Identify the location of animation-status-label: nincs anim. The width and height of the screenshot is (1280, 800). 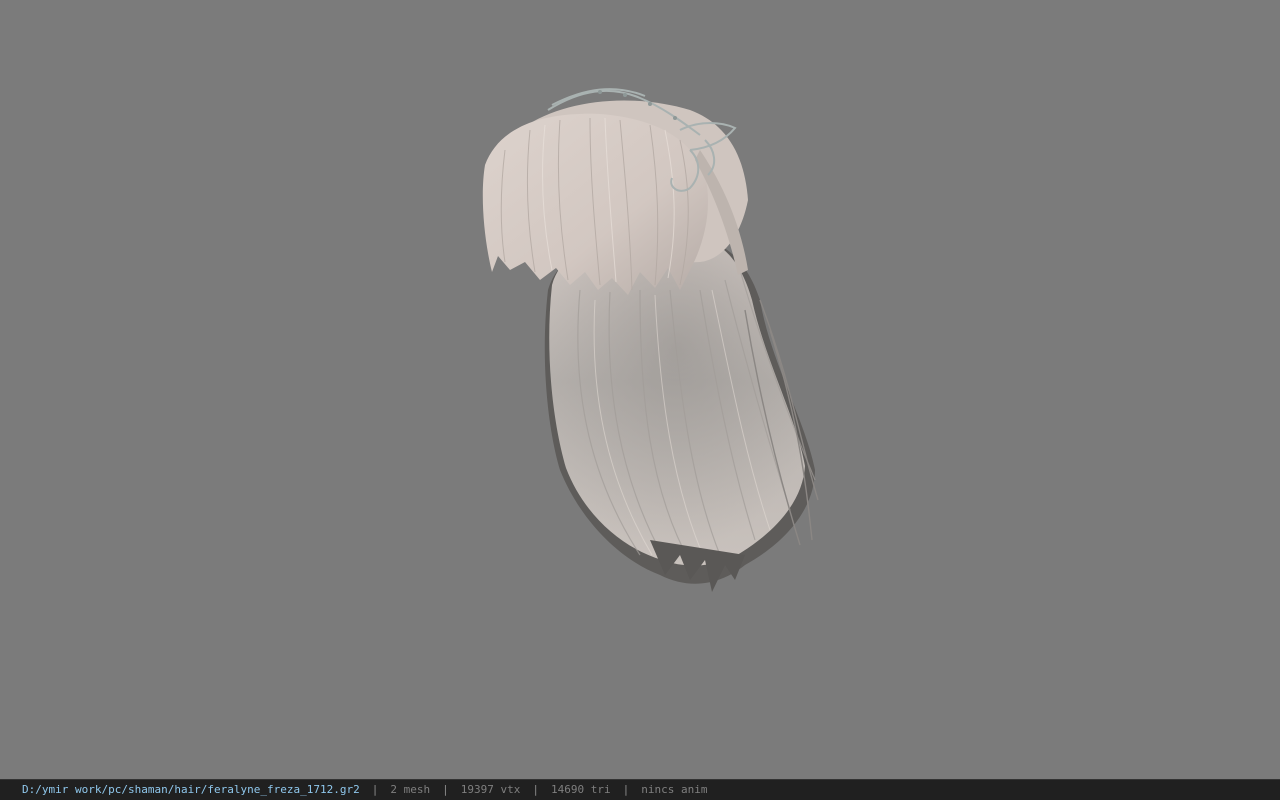
(674, 789).